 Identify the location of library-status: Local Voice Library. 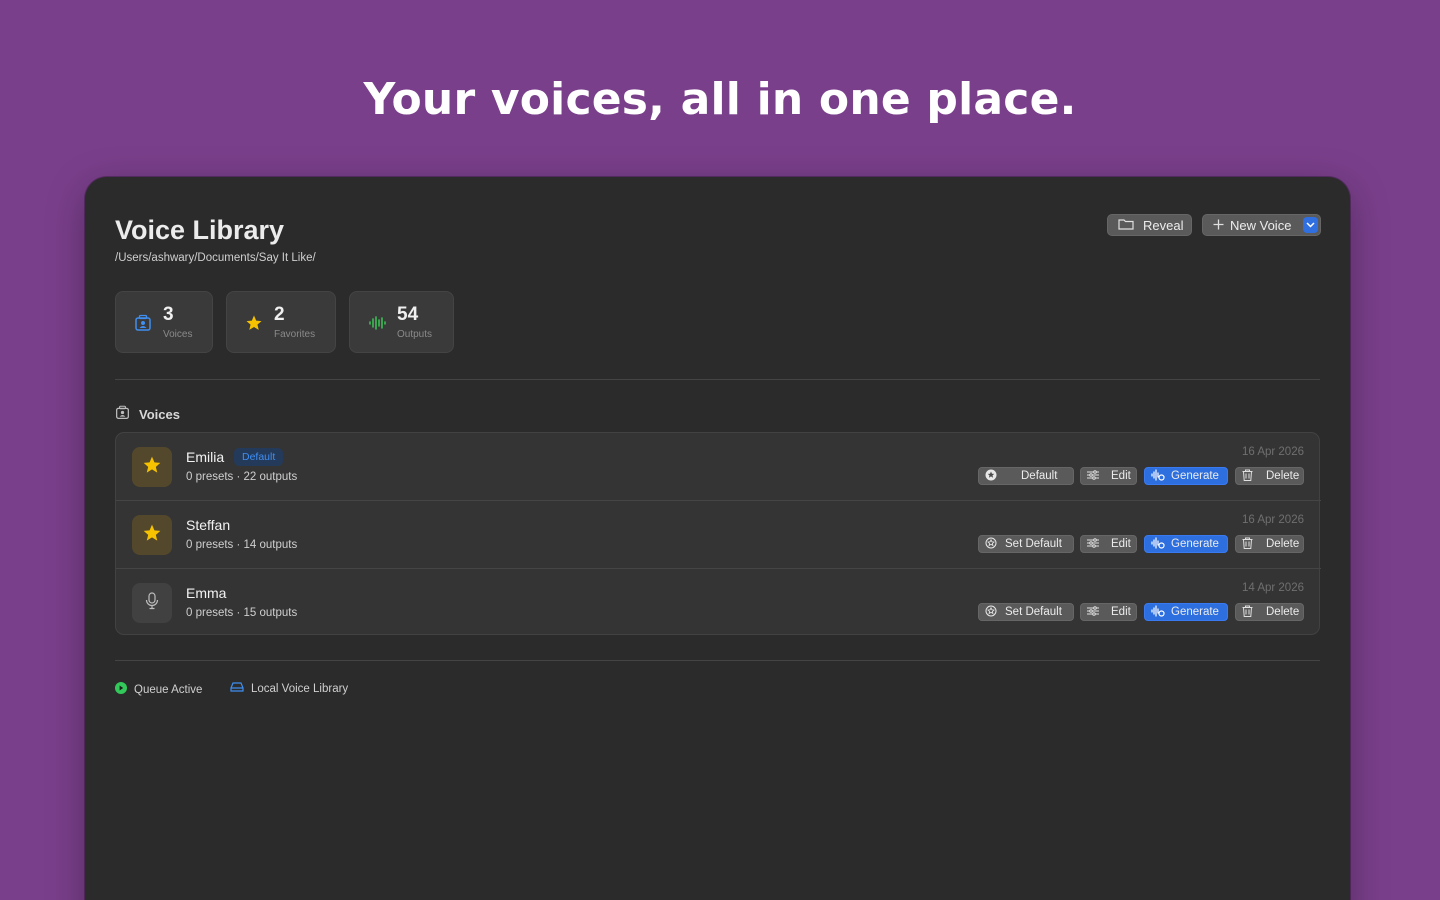
(289, 688).